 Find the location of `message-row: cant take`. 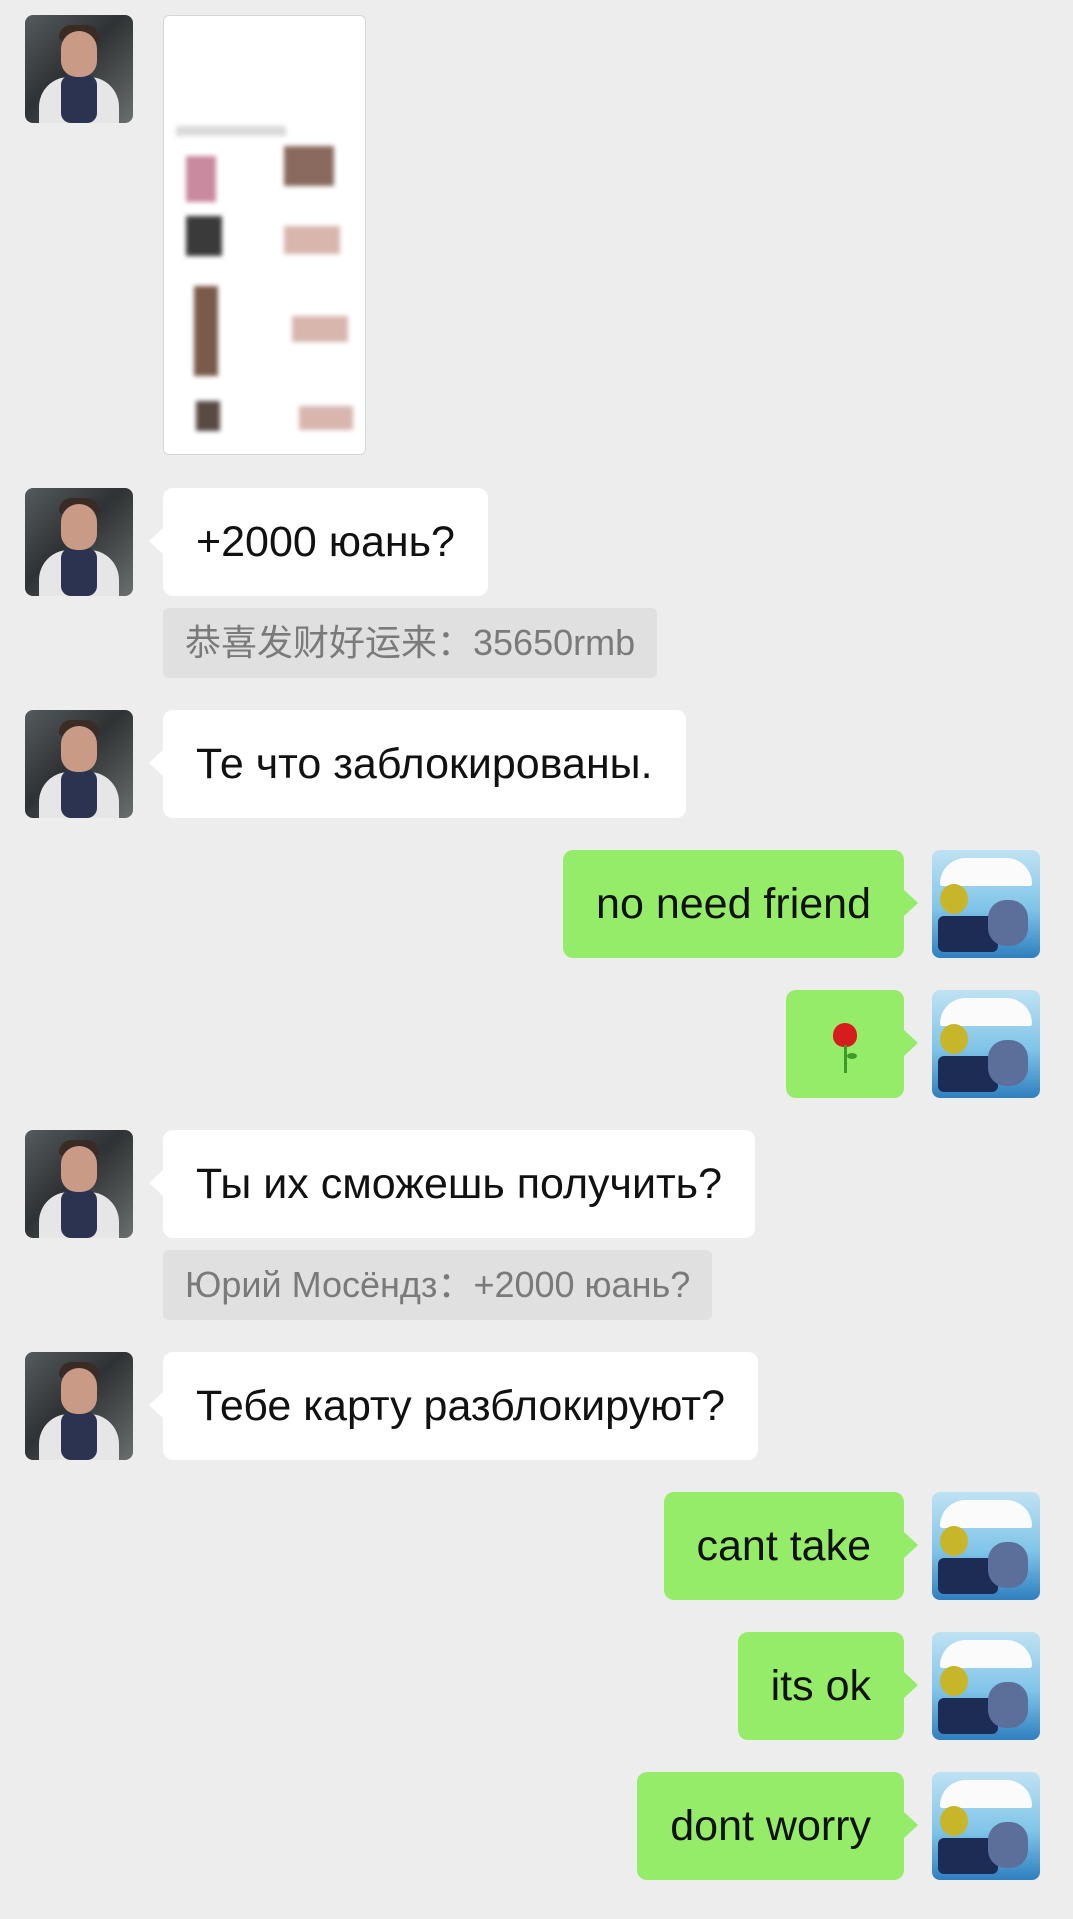

message-row: cant take is located at coordinates (536, 1546).